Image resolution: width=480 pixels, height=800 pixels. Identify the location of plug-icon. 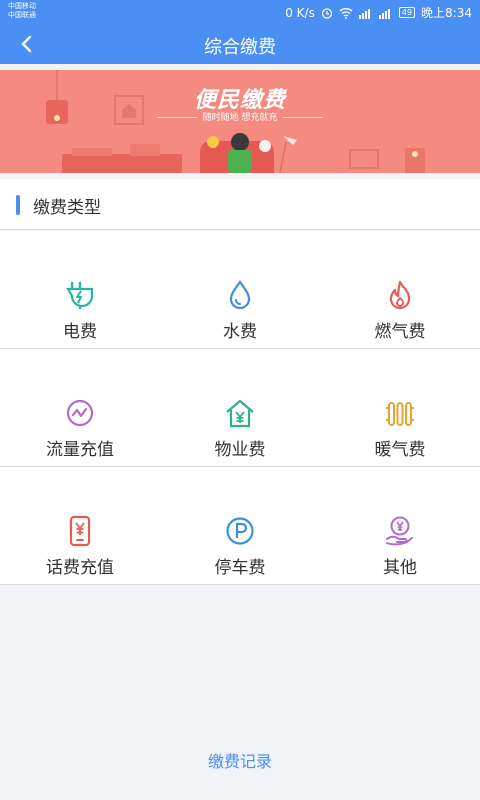
(80, 295).